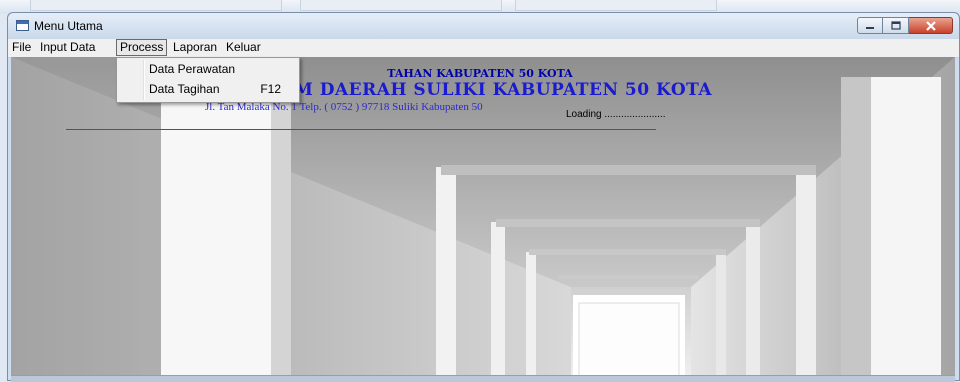 The image size is (960, 382). I want to click on maximize-button, so click(896, 25).